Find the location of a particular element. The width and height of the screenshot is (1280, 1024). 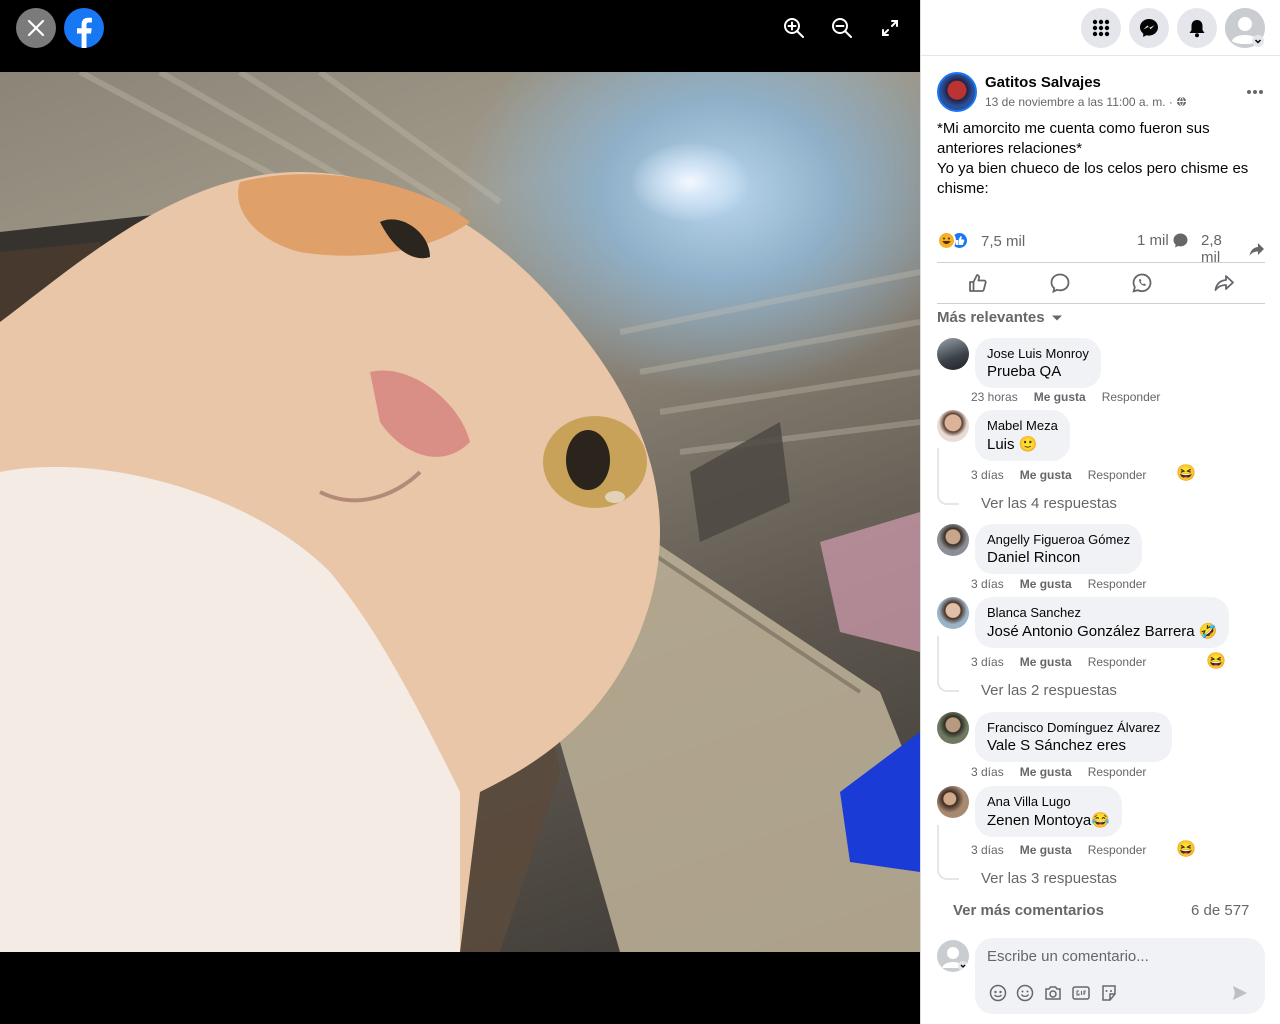

post-timestamp: 13 de noviembre a las 11:00 a. m. · is located at coordinates (1086, 102).